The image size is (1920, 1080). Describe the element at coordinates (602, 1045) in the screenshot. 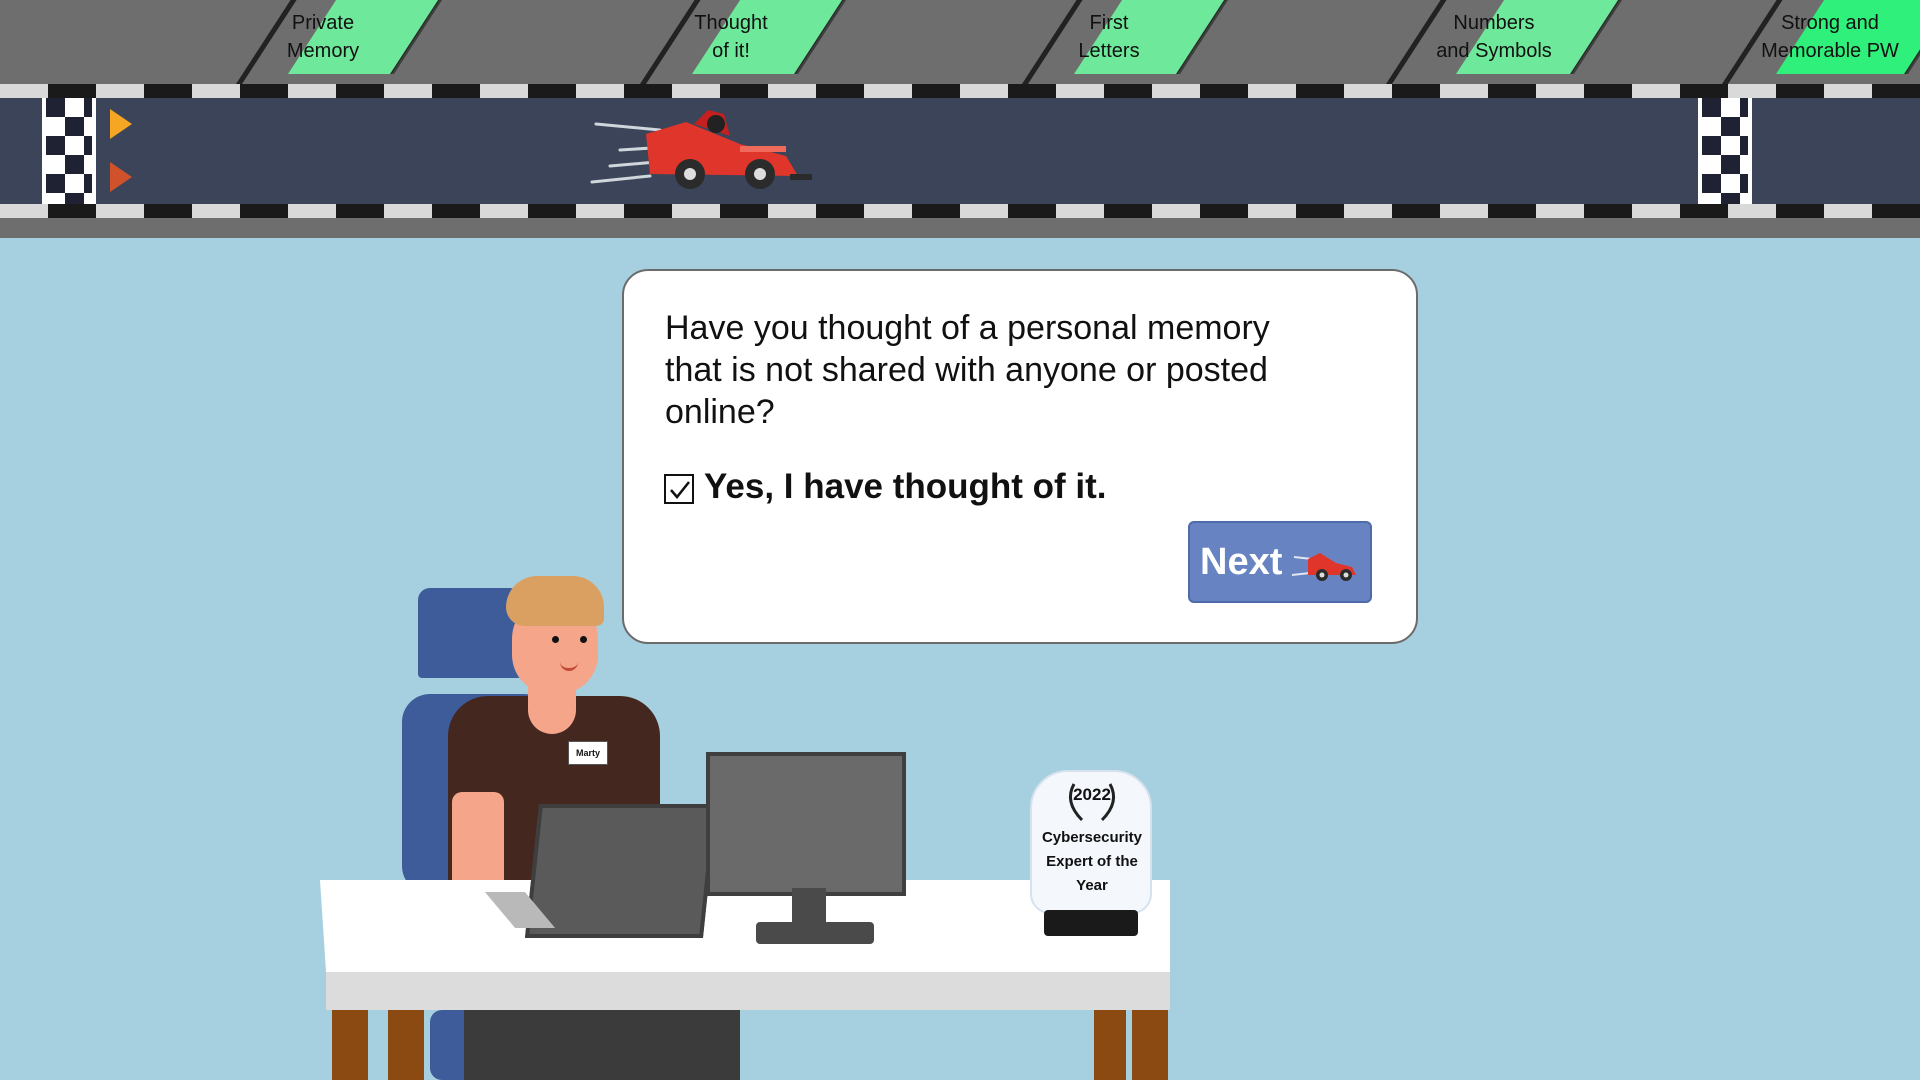

I see `person-legs` at that location.